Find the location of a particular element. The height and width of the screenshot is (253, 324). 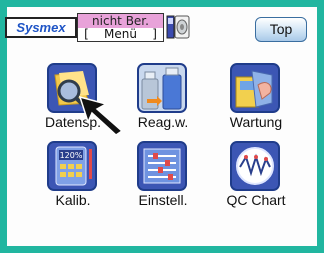

menu-label: Wartung is located at coordinates (256, 122).